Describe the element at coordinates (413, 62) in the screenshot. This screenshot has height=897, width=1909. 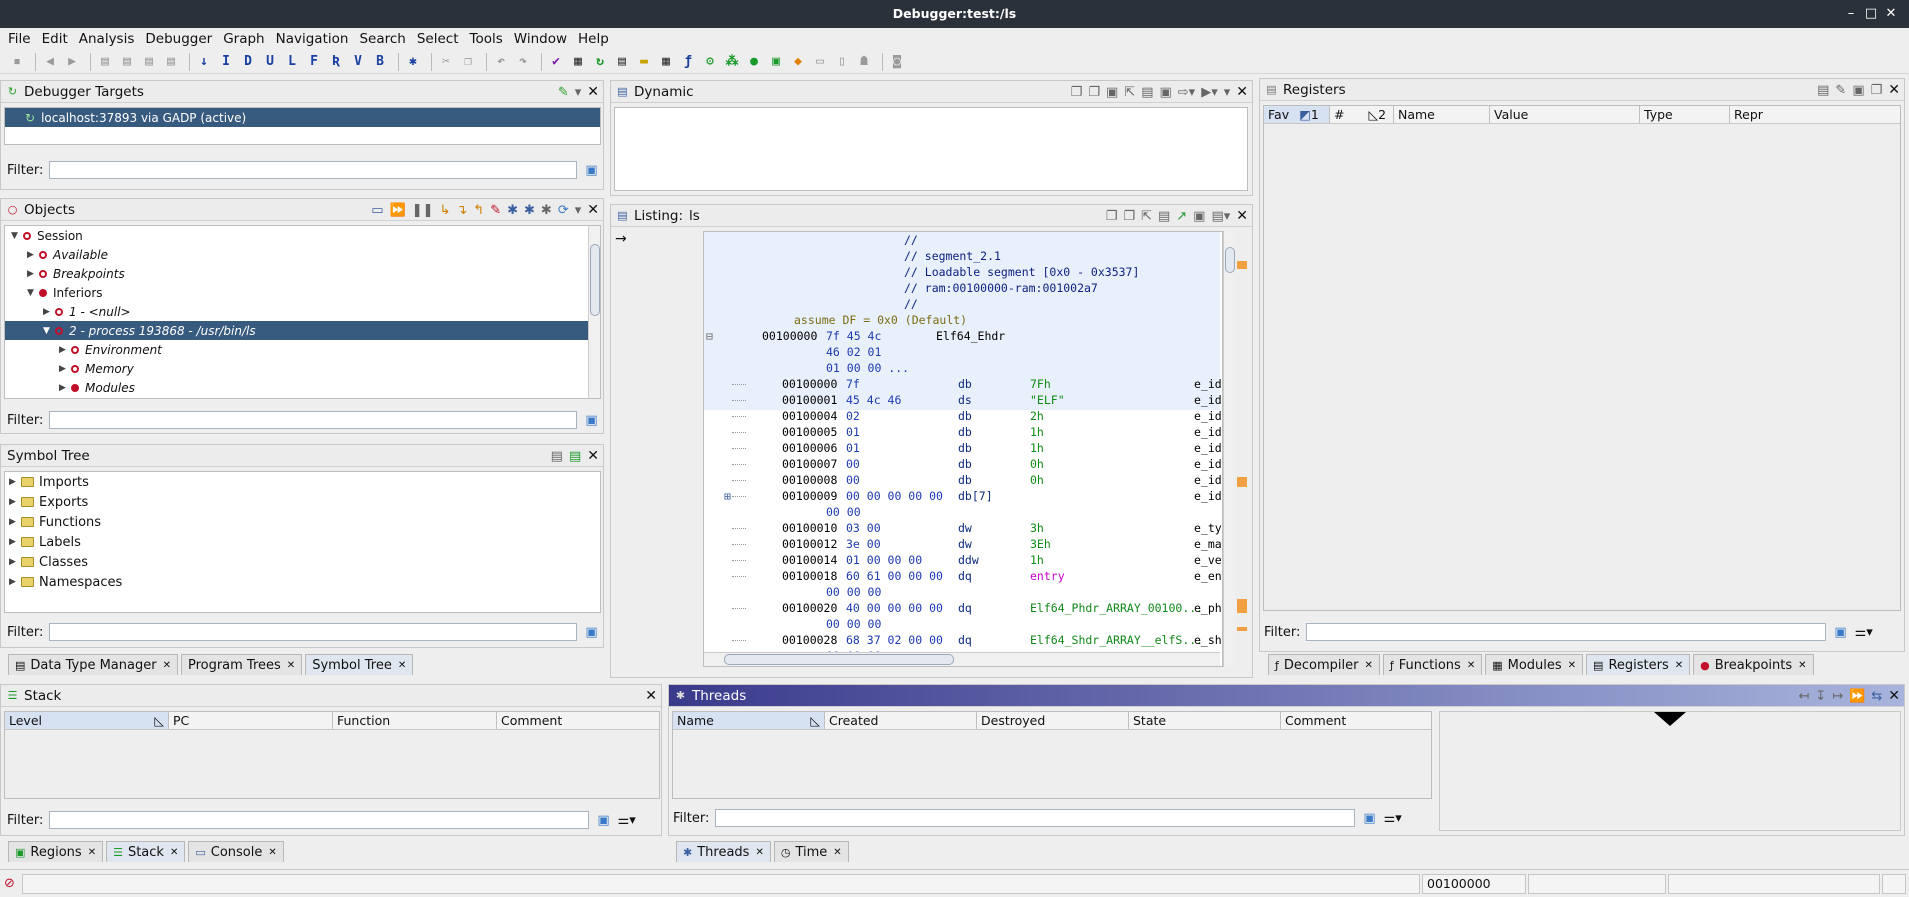
I see `bug-icon: ✱` at that location.